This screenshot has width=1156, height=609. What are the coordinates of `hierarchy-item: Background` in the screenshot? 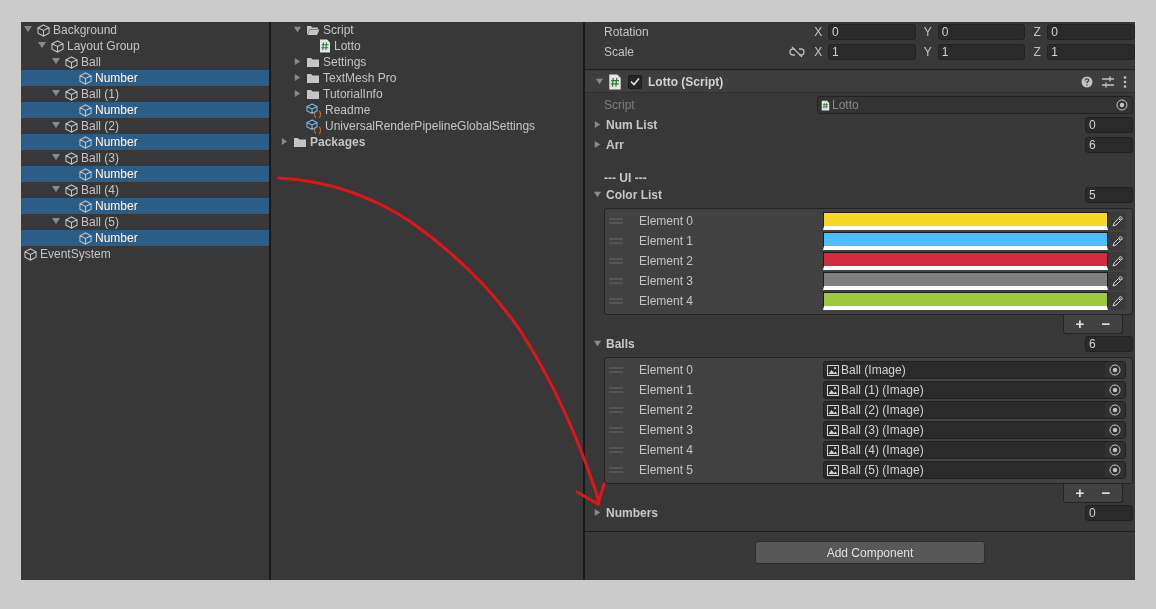 It's located at (145, 30).